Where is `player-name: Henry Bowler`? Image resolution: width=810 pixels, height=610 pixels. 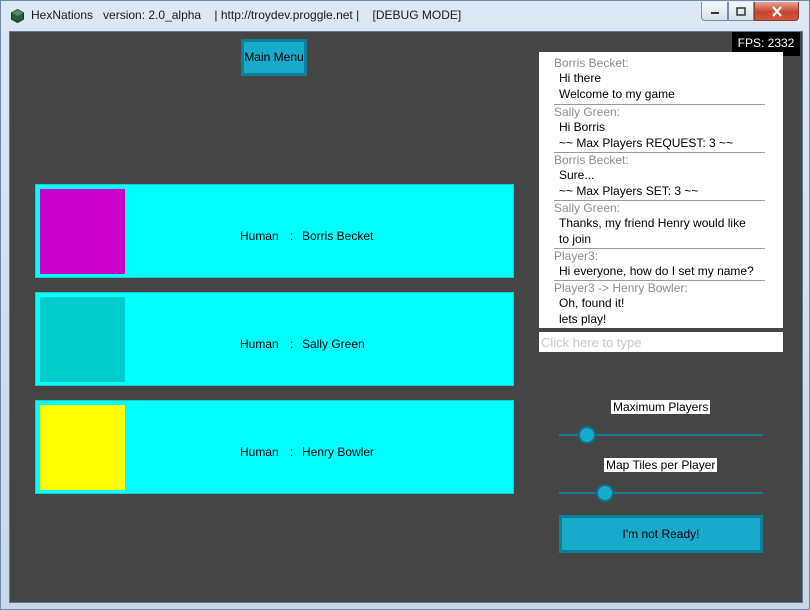 player-name: Henry Bowler is located at coordinates (338, 452).